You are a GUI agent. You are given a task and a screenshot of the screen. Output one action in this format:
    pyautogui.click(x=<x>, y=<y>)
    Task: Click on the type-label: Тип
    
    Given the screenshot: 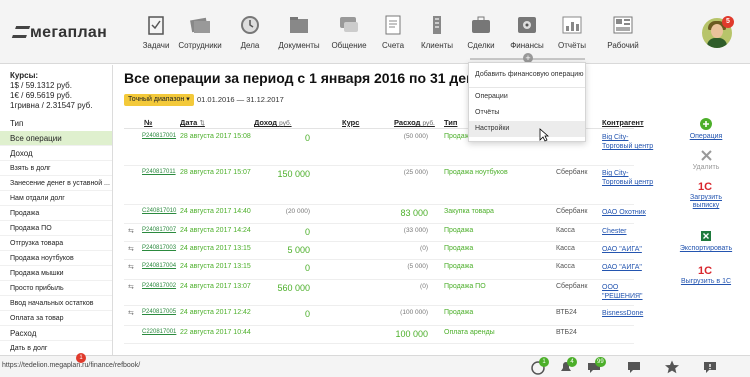 What is the action you would take?
    pyautogui.click(x=17, y=123)
    